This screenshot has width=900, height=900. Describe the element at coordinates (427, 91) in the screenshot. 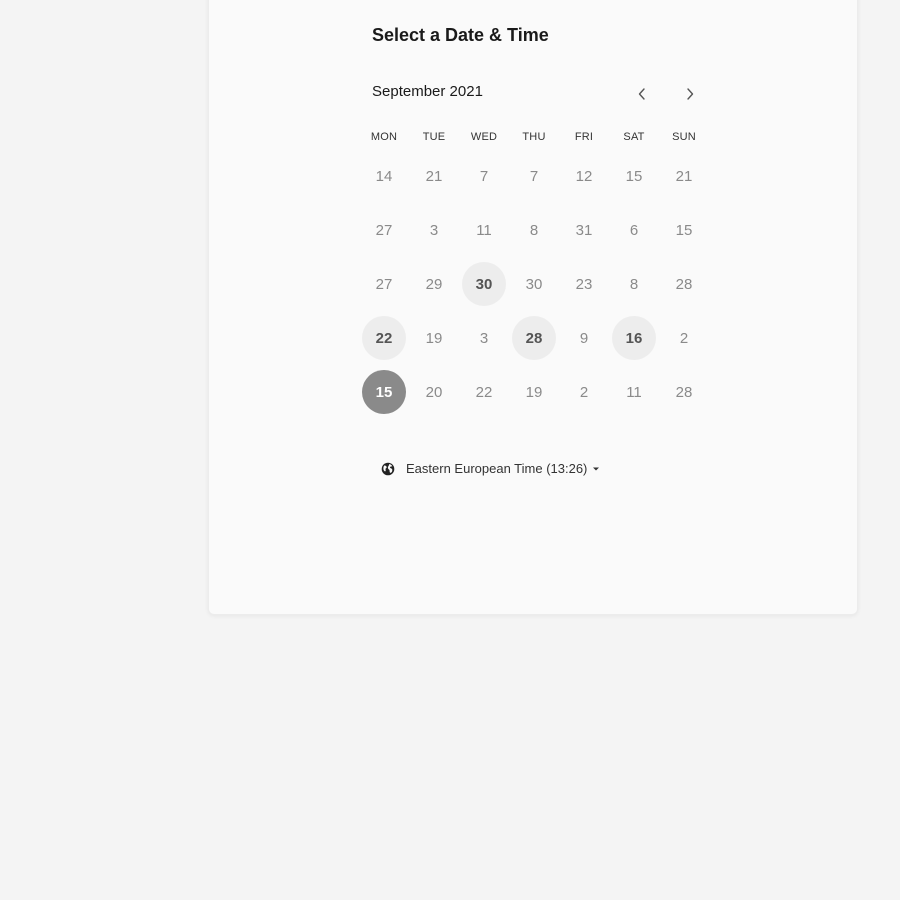

I see `month-label: September 2021` at that location.